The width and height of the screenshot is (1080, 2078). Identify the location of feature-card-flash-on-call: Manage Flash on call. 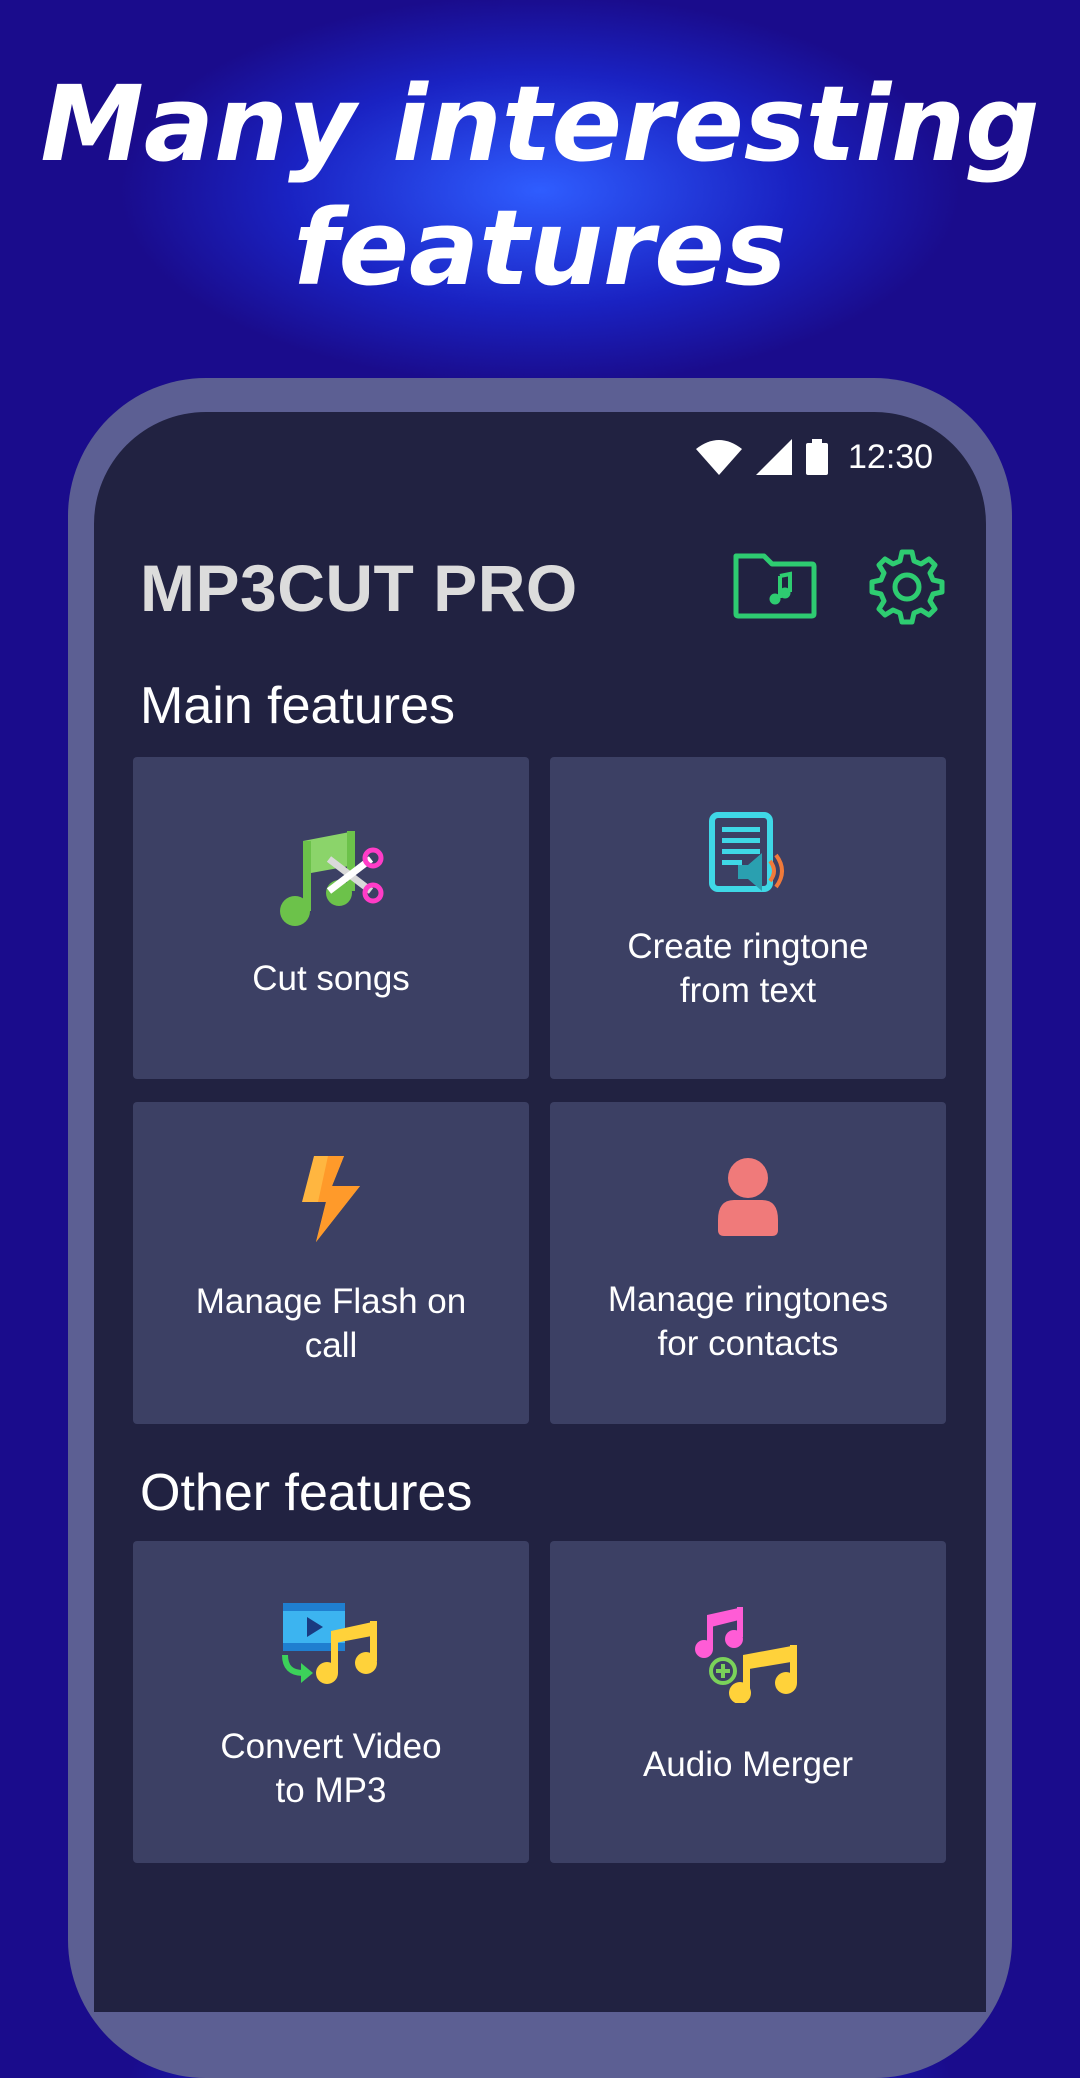
(331, 1263).